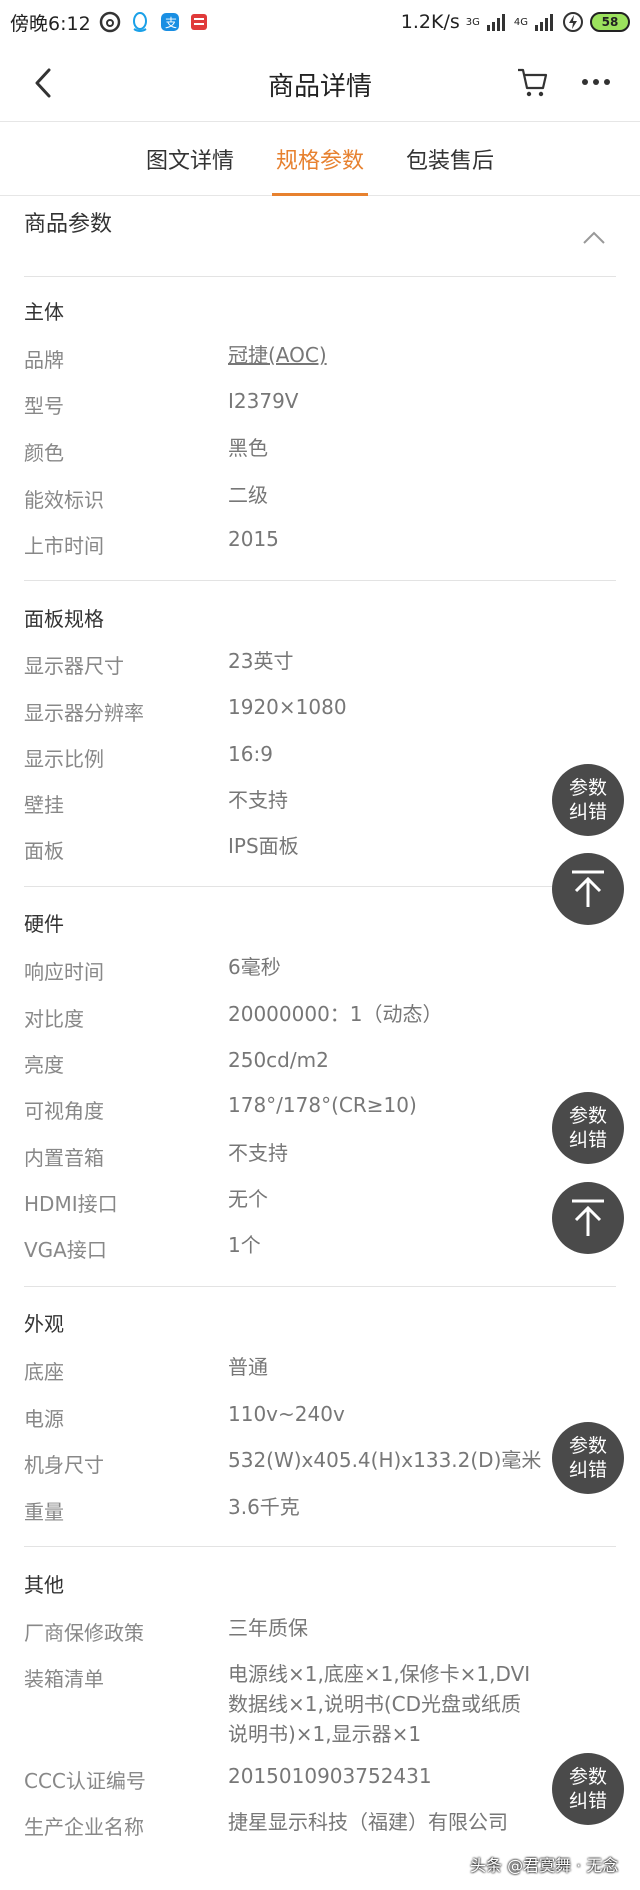  What do you see at coordinates (385, 1460) in the screenshot?
I see `row-value-dimensions: 532(W)x405.4(H)x133.2(D)毫米` at bounding box center [385, 1460].